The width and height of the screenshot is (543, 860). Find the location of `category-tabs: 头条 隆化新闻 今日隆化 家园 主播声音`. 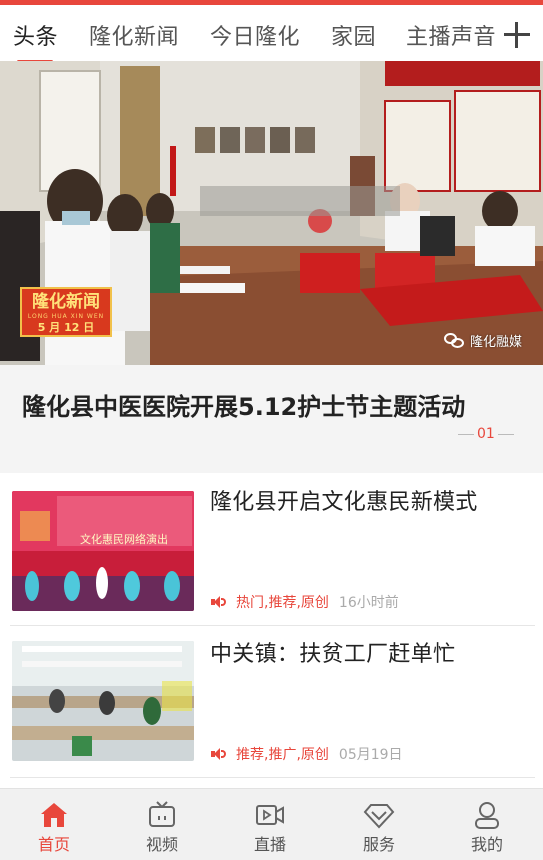

category-tabs: 头条 隆化新闻 今日隆化 家园 主播声音 is located at coordinates (271, 34).